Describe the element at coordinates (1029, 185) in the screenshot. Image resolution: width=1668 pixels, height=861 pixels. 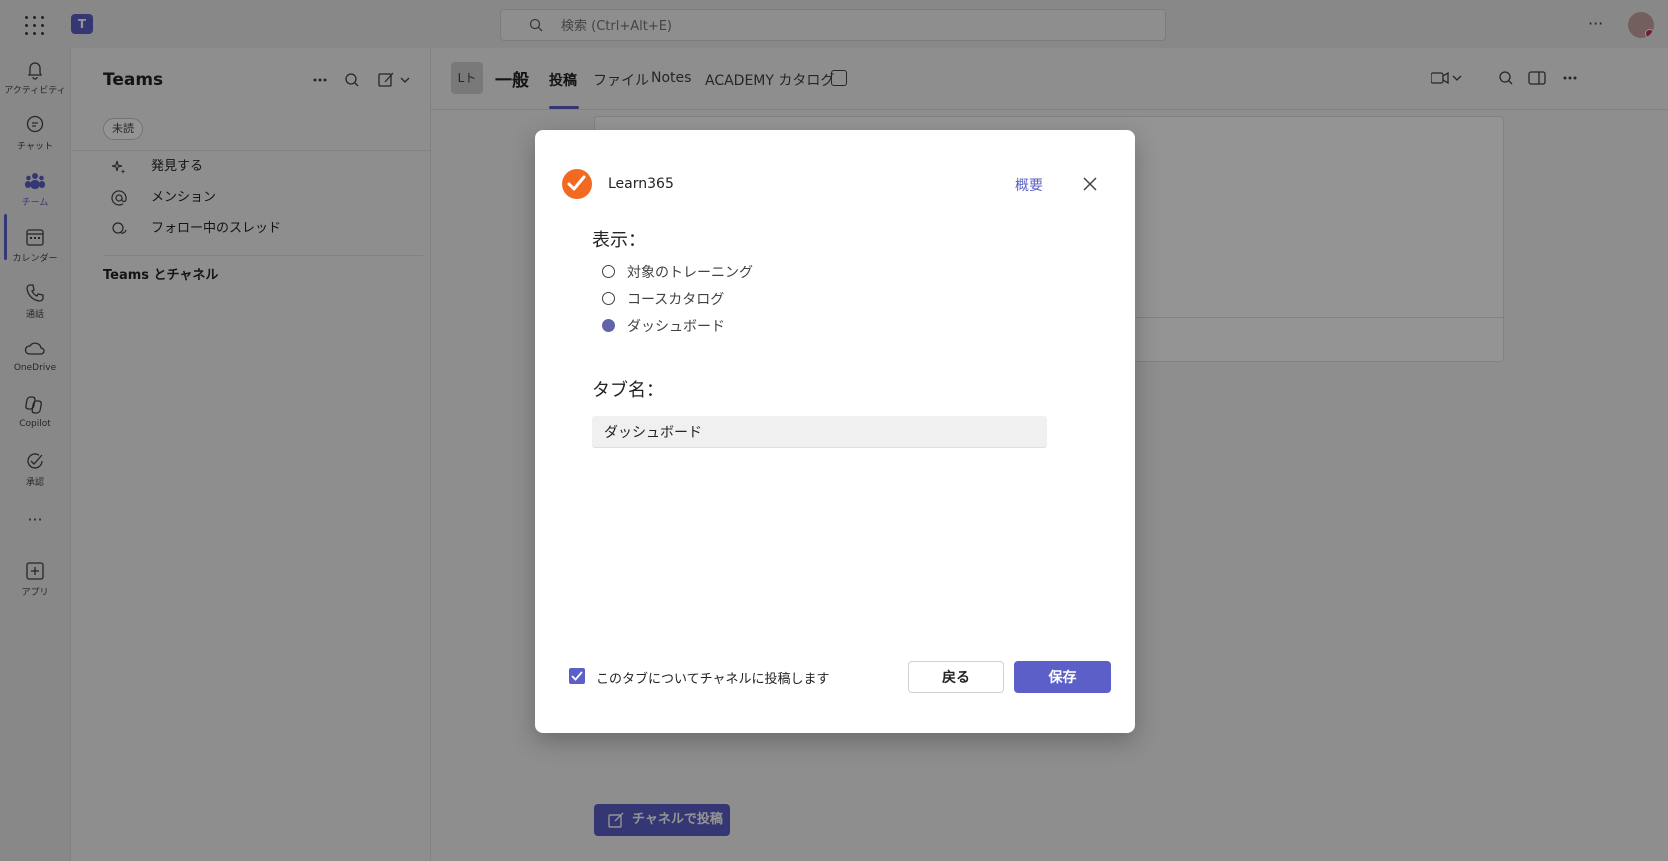
I see `about-link: 概要` at that location.